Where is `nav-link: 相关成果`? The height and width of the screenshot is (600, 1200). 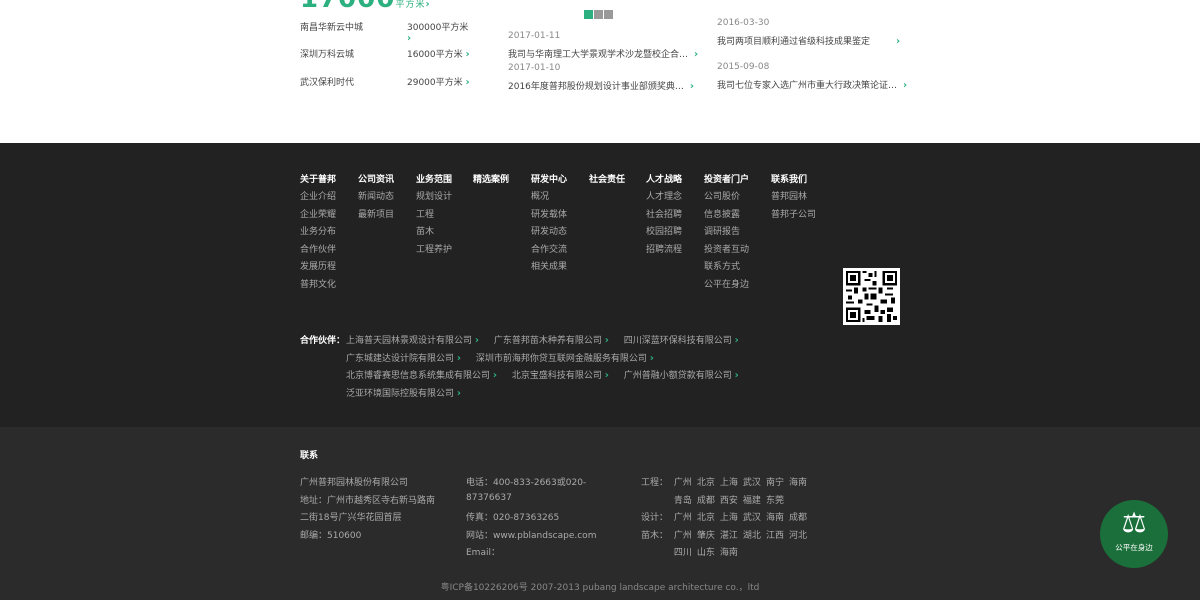 nav-link: 相关成果 is located at coordinates (549, 268).